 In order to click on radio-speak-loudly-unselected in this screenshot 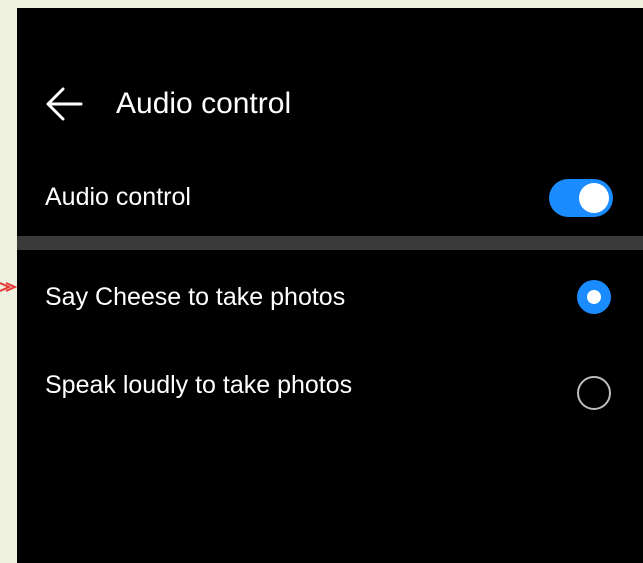, I will do `click(594, 393)`.